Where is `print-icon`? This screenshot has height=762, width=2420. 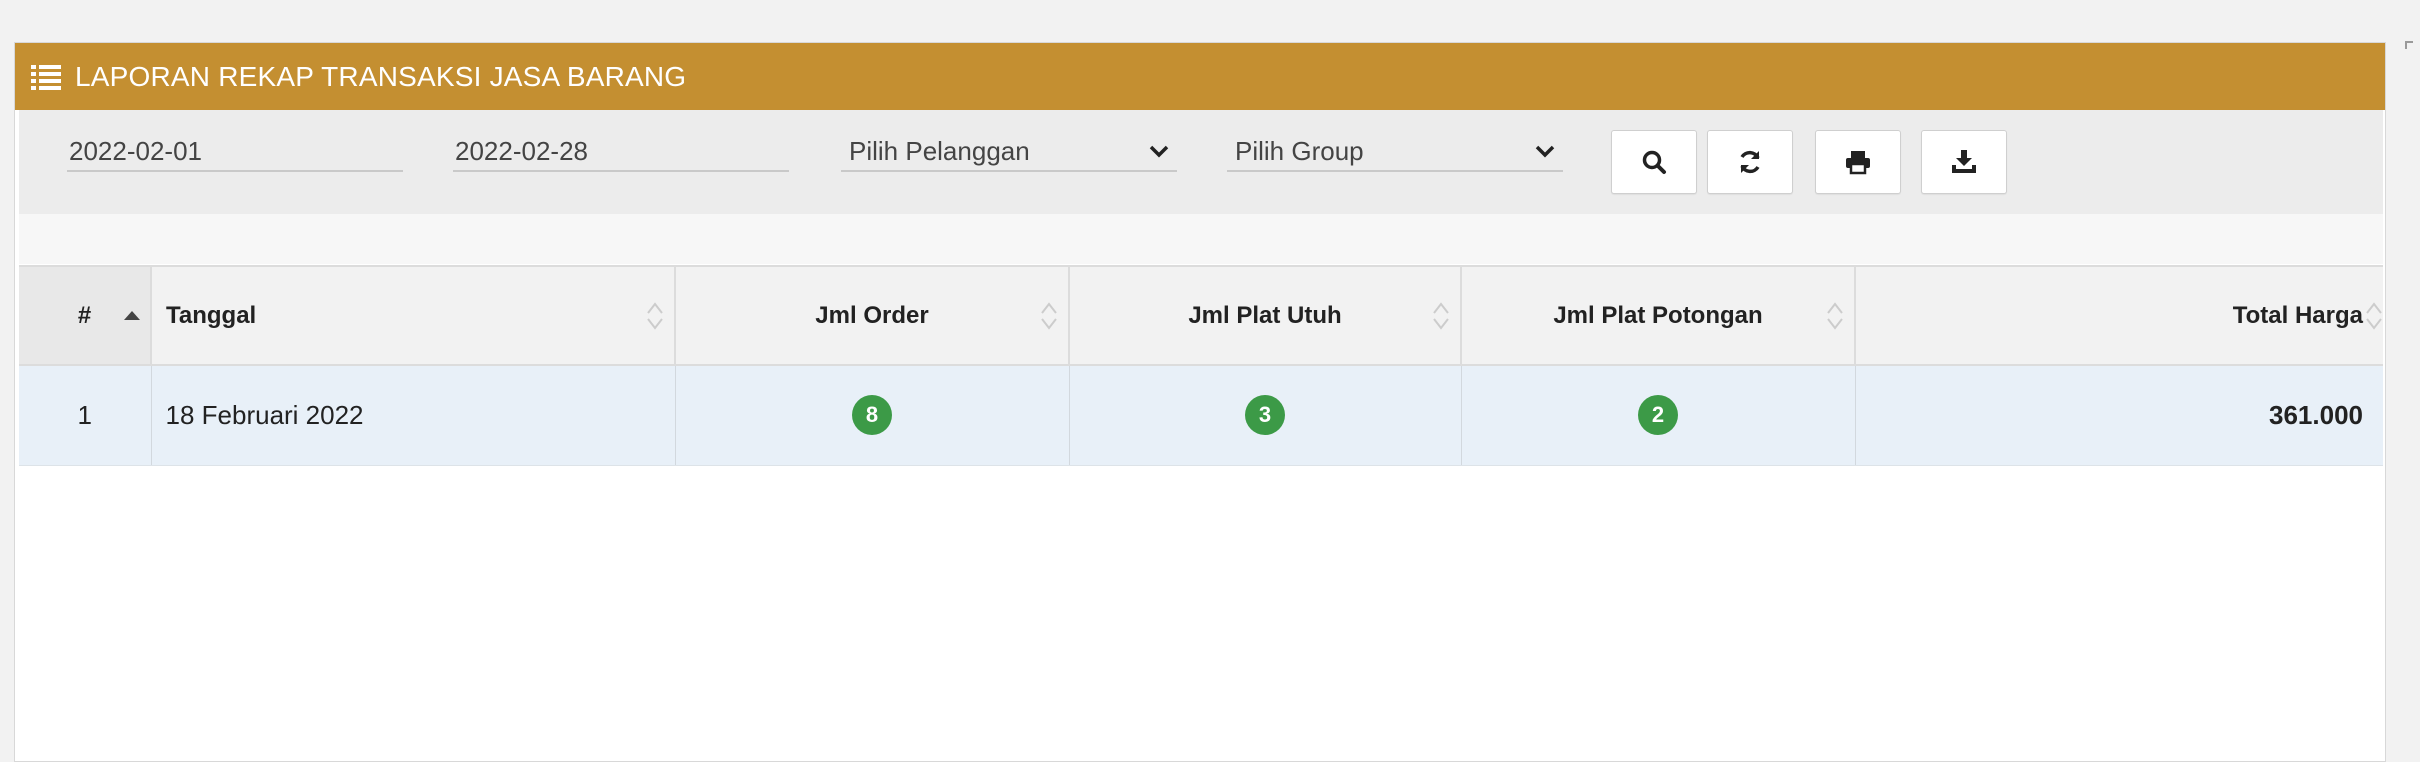 print-icon is located at coordinates (1858, 163).